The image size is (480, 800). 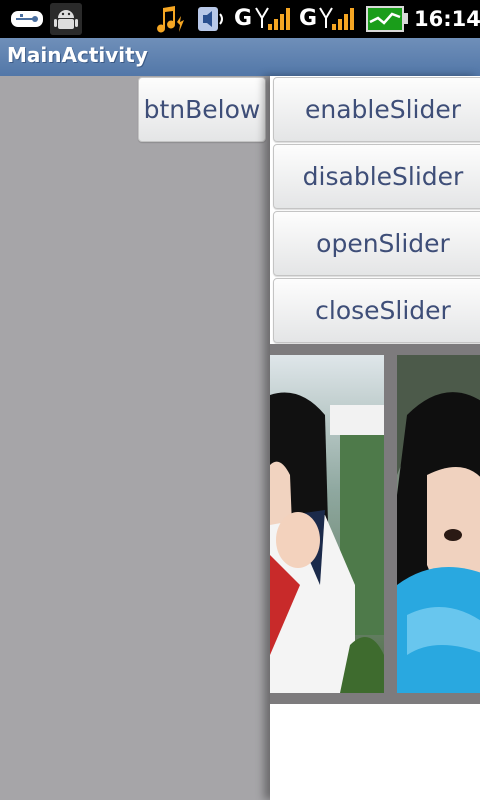 I want to click on open-slider-label: openSlider, so click(x=383, y=243).